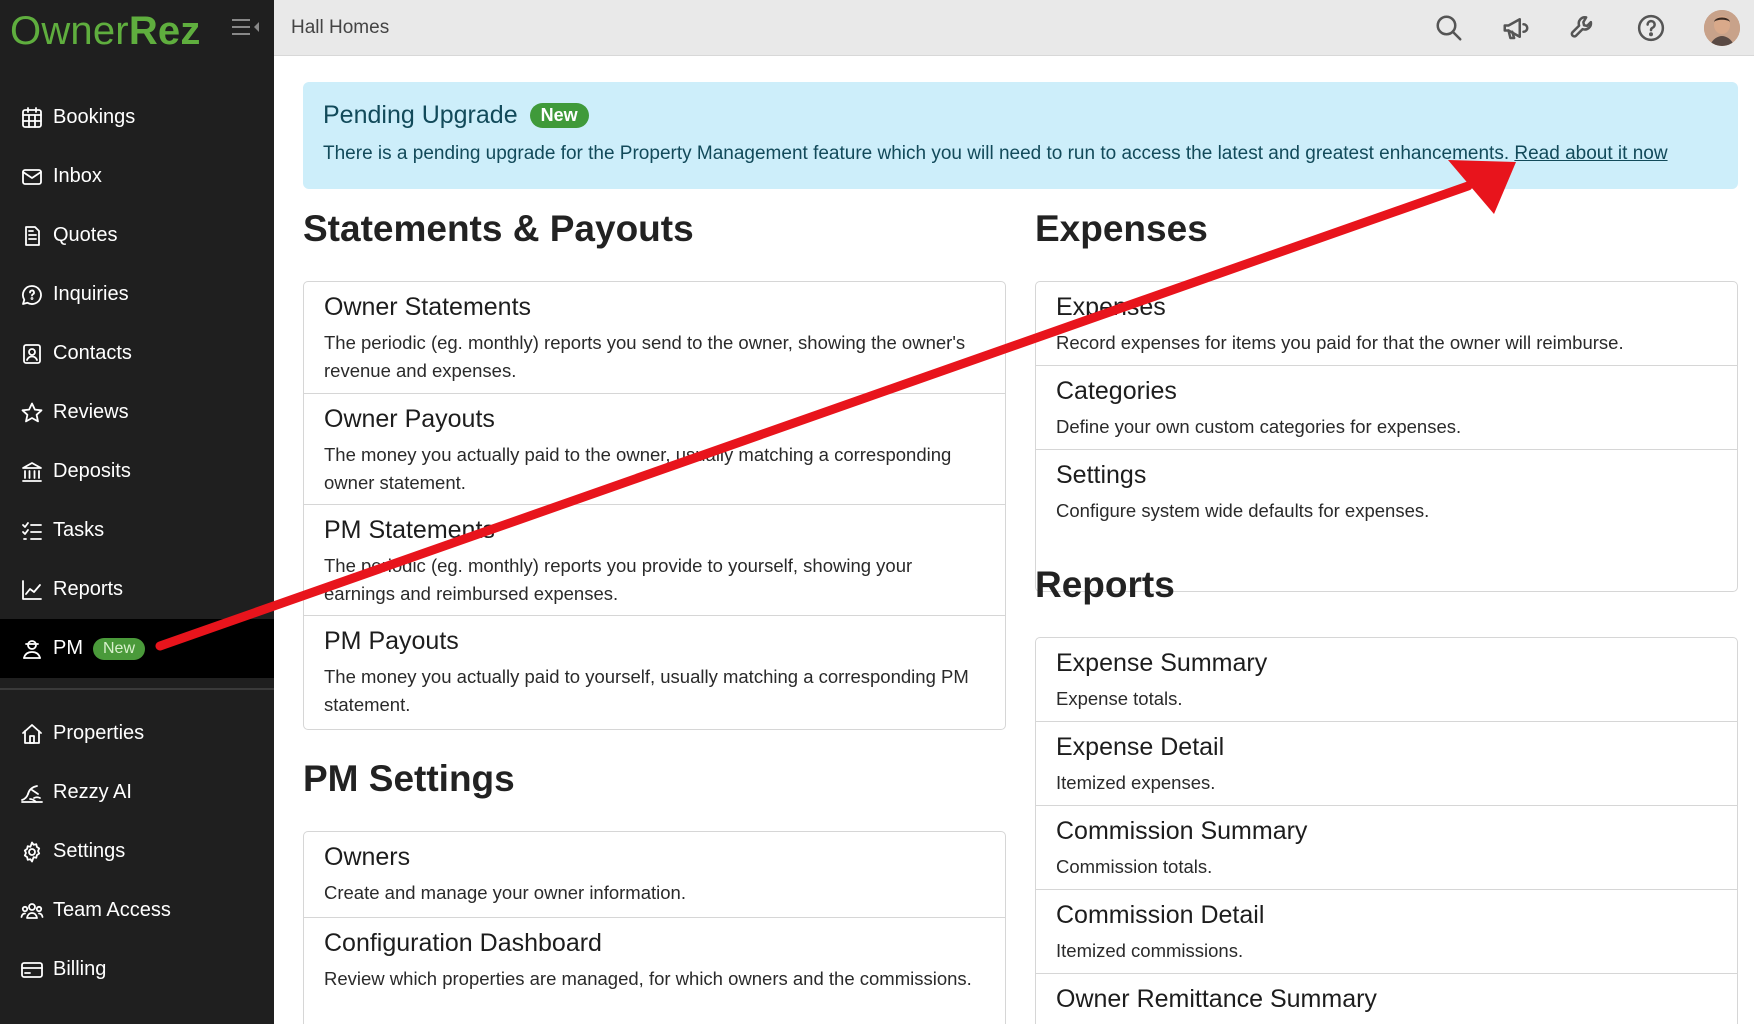  Describe the element at coordinates (137, 733) in the screenshot. I see `sidebar-item-properties: Properties` at that location.